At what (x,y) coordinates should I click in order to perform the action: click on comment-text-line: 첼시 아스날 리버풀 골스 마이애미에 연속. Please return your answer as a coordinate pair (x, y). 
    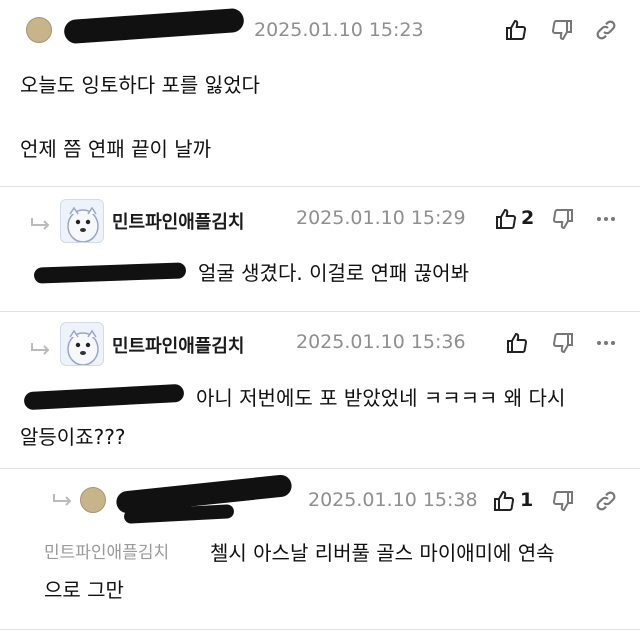
    Looking at the image, I should click on (382, 553).